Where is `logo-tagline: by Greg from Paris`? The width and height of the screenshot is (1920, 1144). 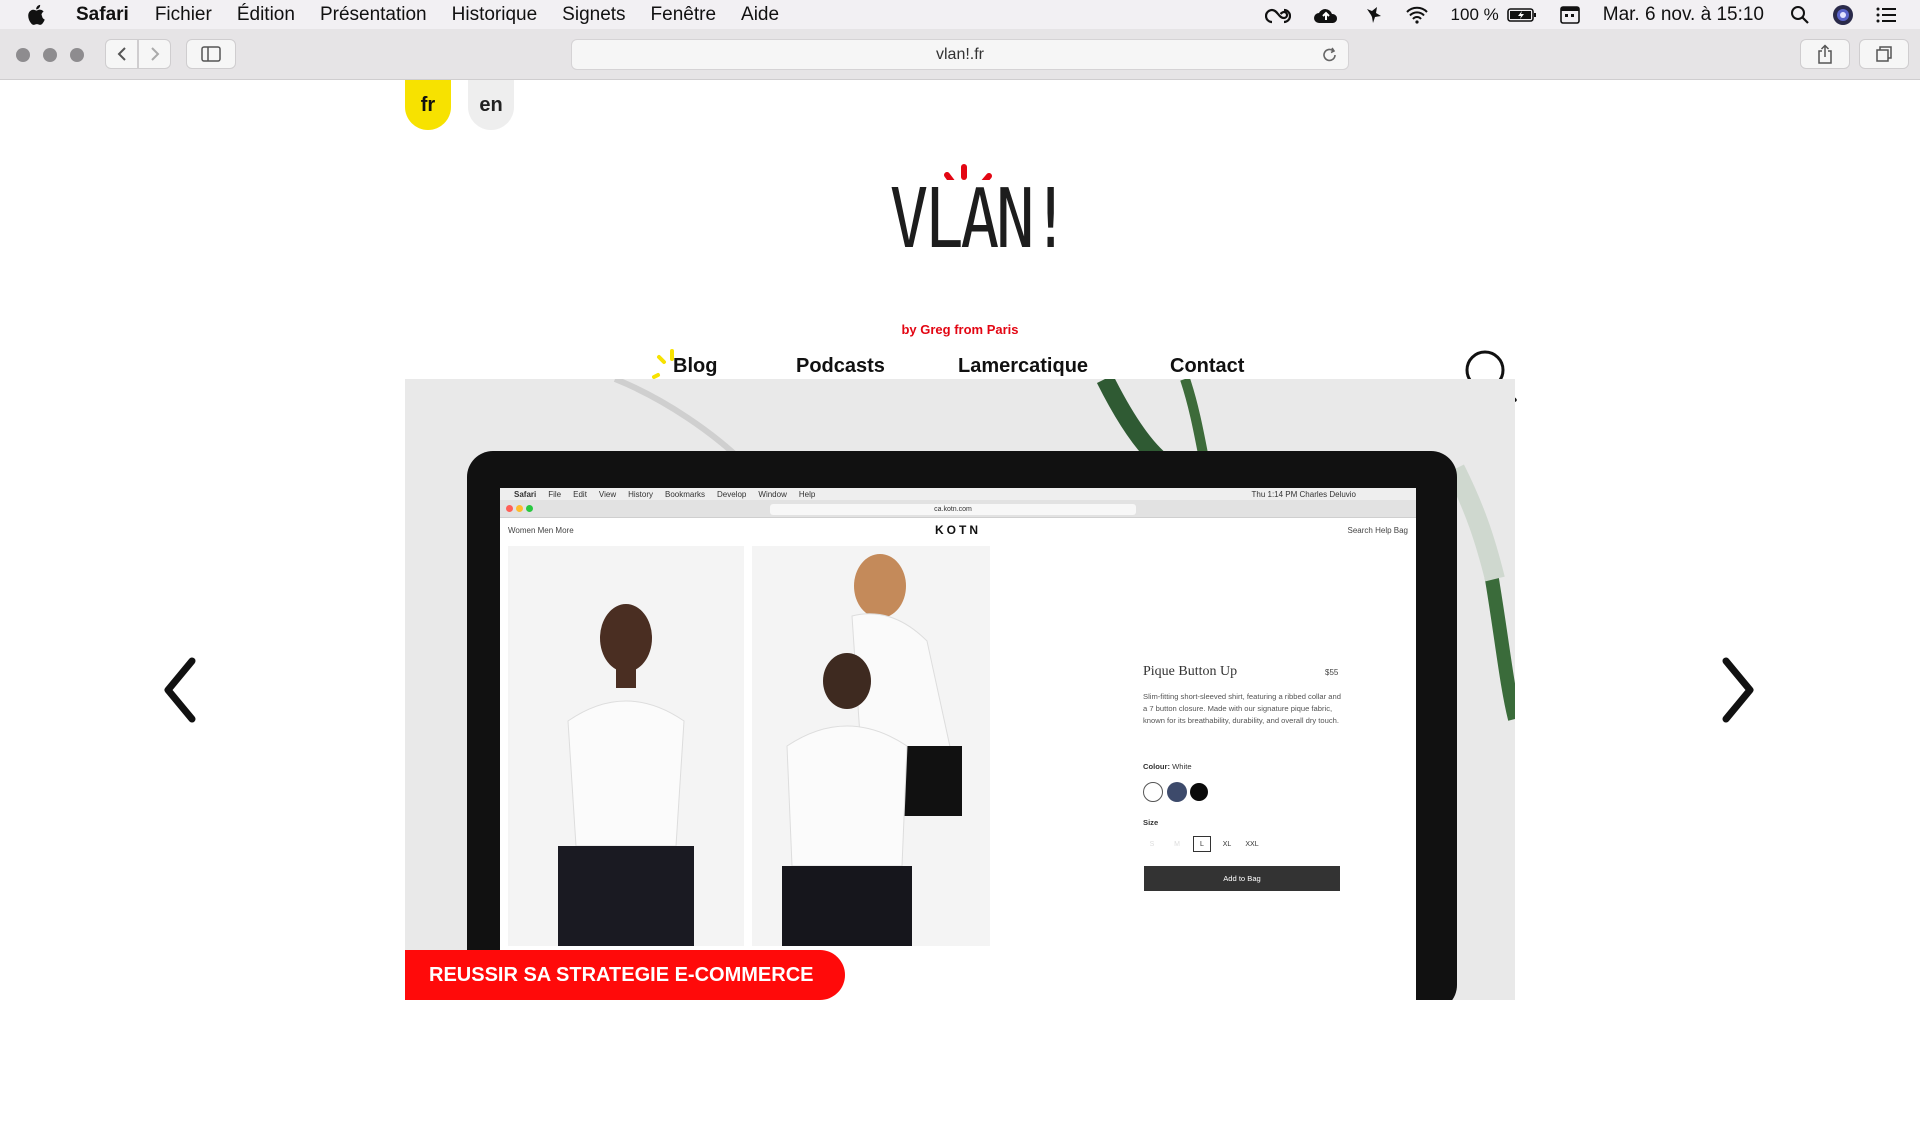
logo-tagline: by Greg from Paris is located at coordinates (960, 329).